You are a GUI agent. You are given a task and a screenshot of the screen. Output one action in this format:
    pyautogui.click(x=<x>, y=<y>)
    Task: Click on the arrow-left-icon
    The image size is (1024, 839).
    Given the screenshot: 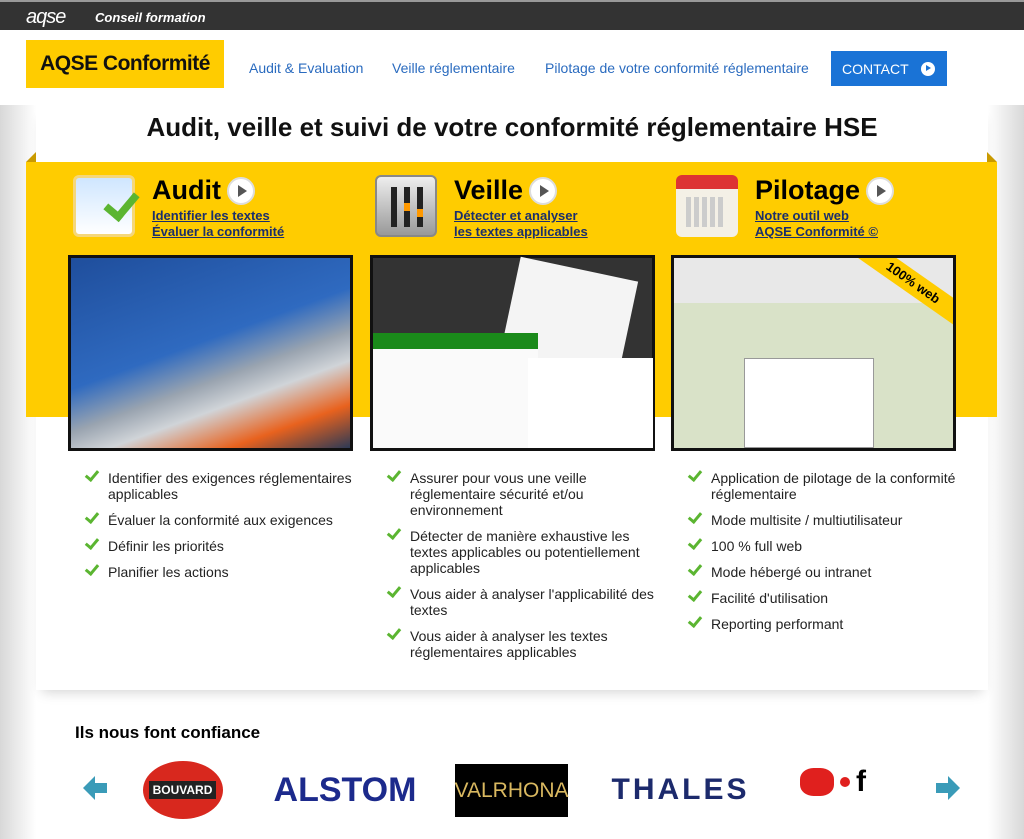 What is the action you would take?
    pyautogui.click(x=95, y=788)
    